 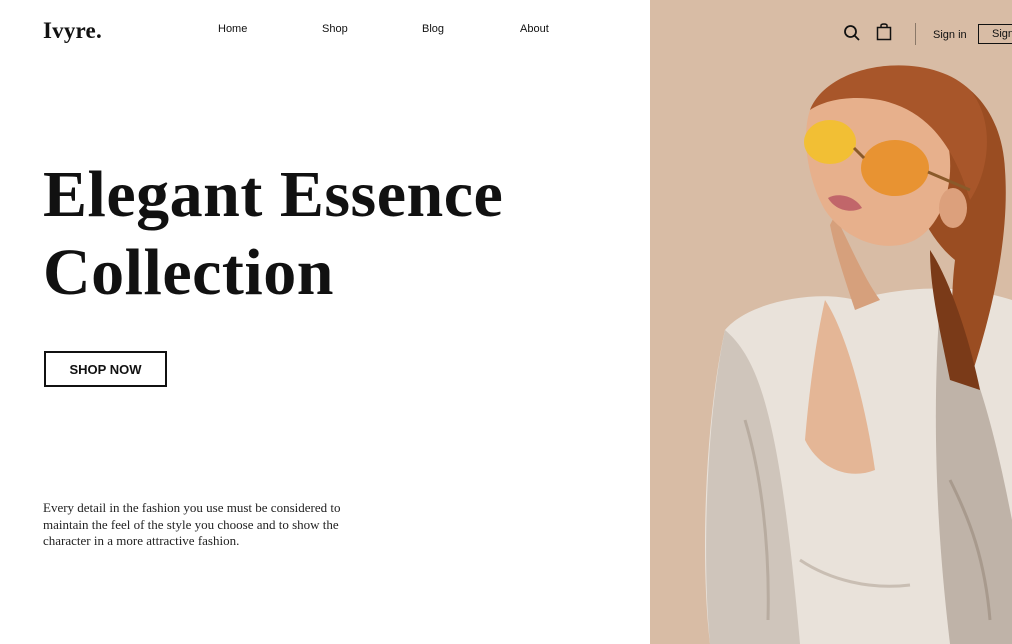 What do you see at coordinates (915, 34) in the screenshot?
I see `header-divider` at bounding box center [915, 34].